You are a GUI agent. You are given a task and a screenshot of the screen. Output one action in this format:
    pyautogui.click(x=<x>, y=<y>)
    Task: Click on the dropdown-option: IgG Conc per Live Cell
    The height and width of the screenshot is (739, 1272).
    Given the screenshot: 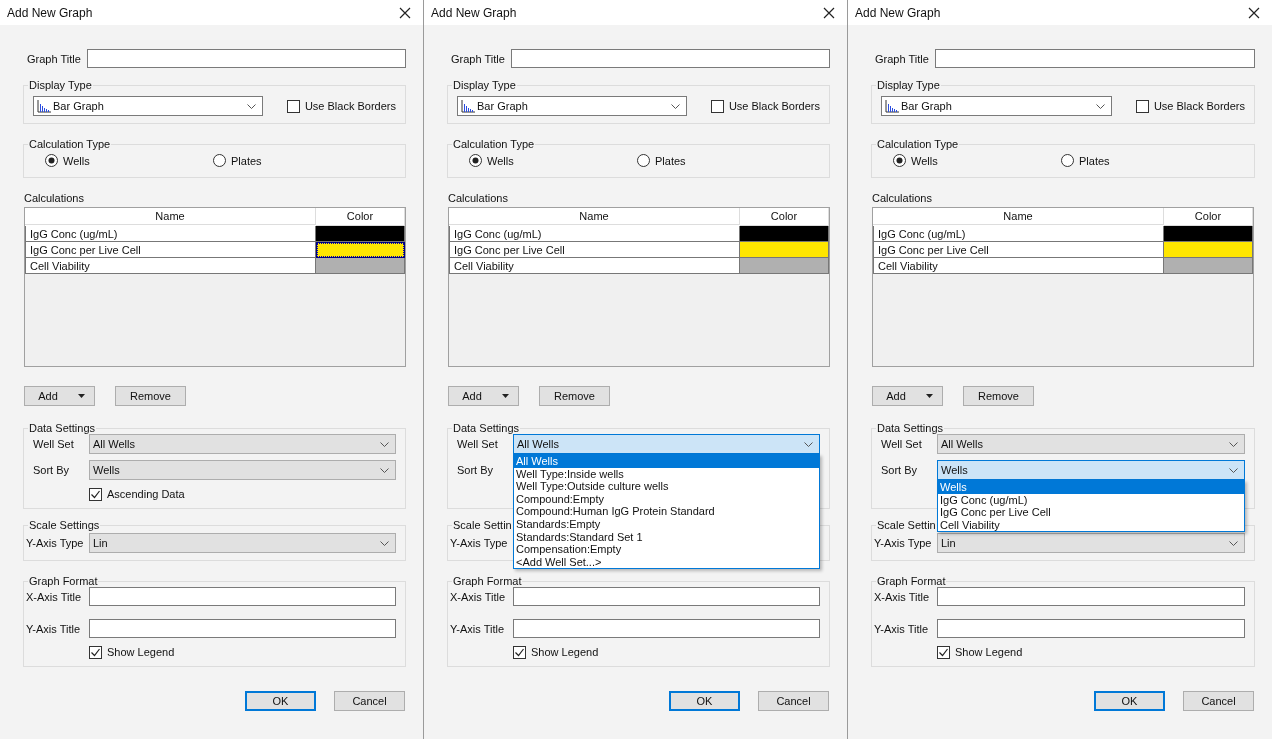 What is the action you would take?
    pyautogui.click(x=1091, y=512)
    